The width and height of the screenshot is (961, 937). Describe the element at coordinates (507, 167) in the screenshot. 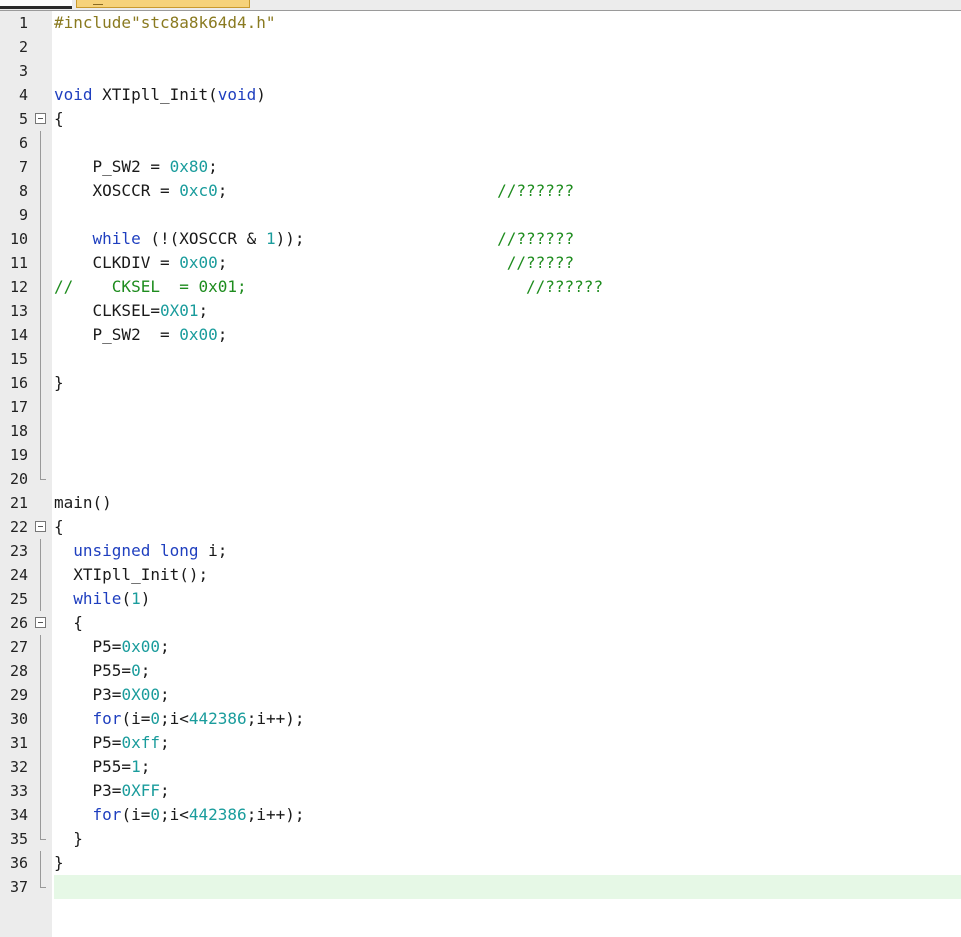

I see `code-text: P_SW2 = 0x80;` at that location.